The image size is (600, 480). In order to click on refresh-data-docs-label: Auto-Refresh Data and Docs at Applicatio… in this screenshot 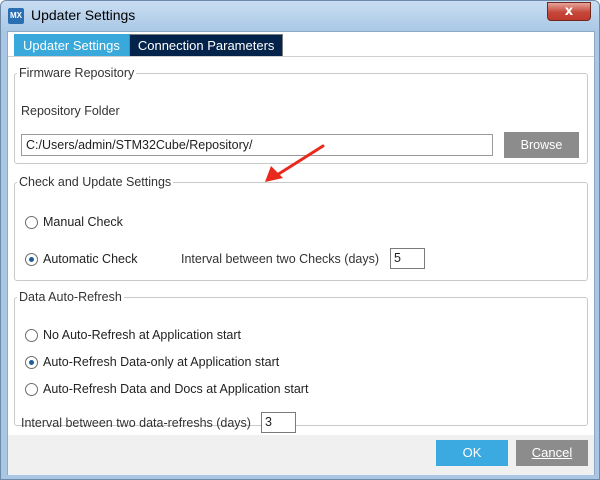, I will do `click(176, 389)`.